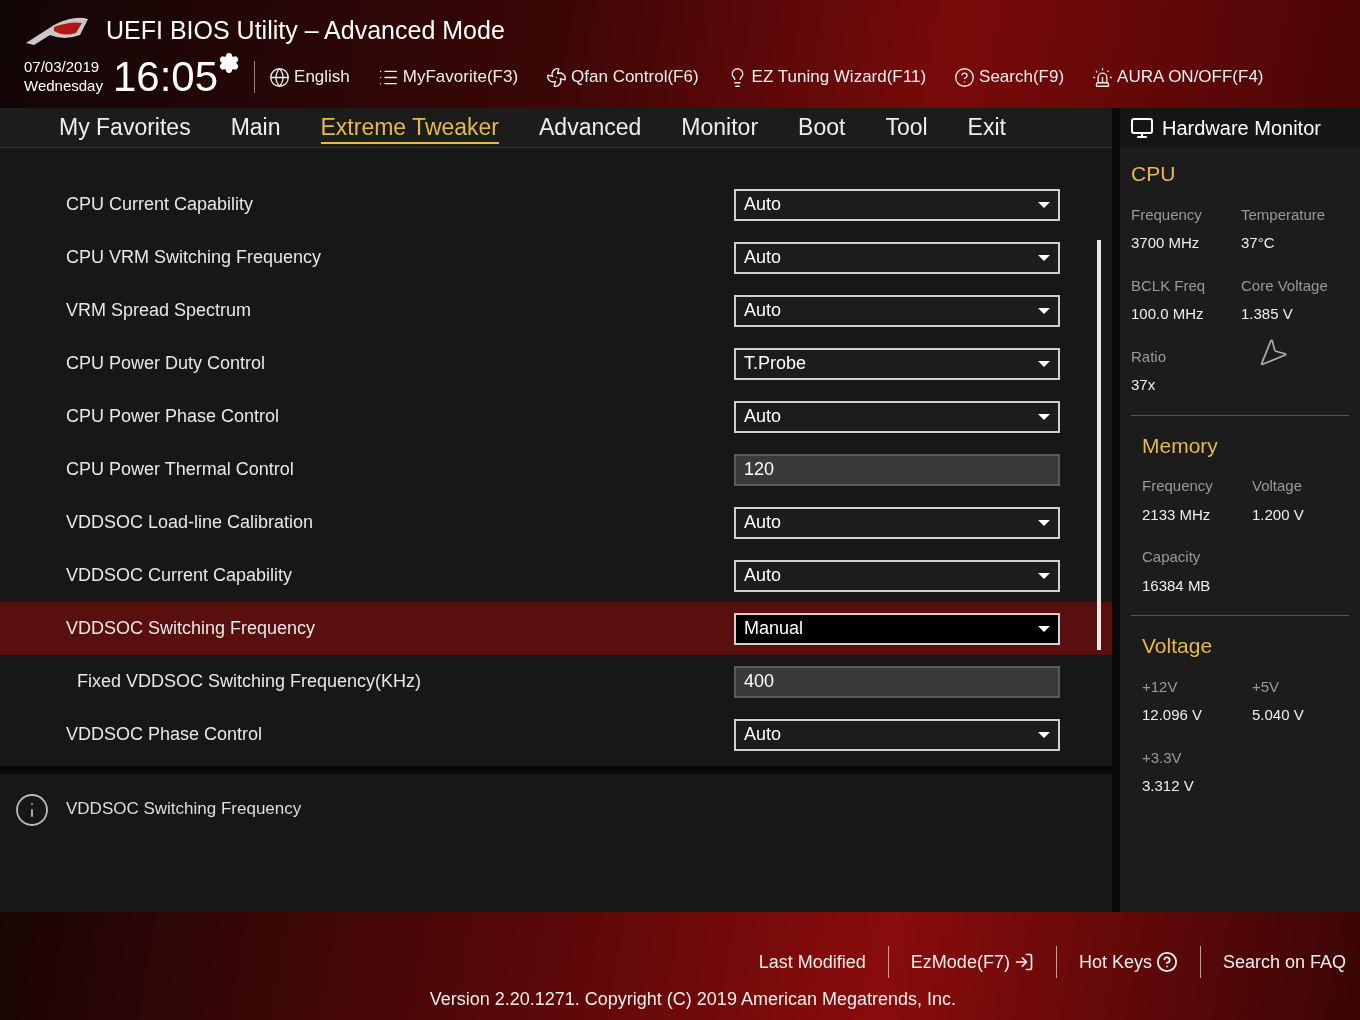  What do you see at coordinates (622, 77) in the screenshot?
I see `toolbar-button: Qfan Control(F6)` at bounding box center [622, 77].